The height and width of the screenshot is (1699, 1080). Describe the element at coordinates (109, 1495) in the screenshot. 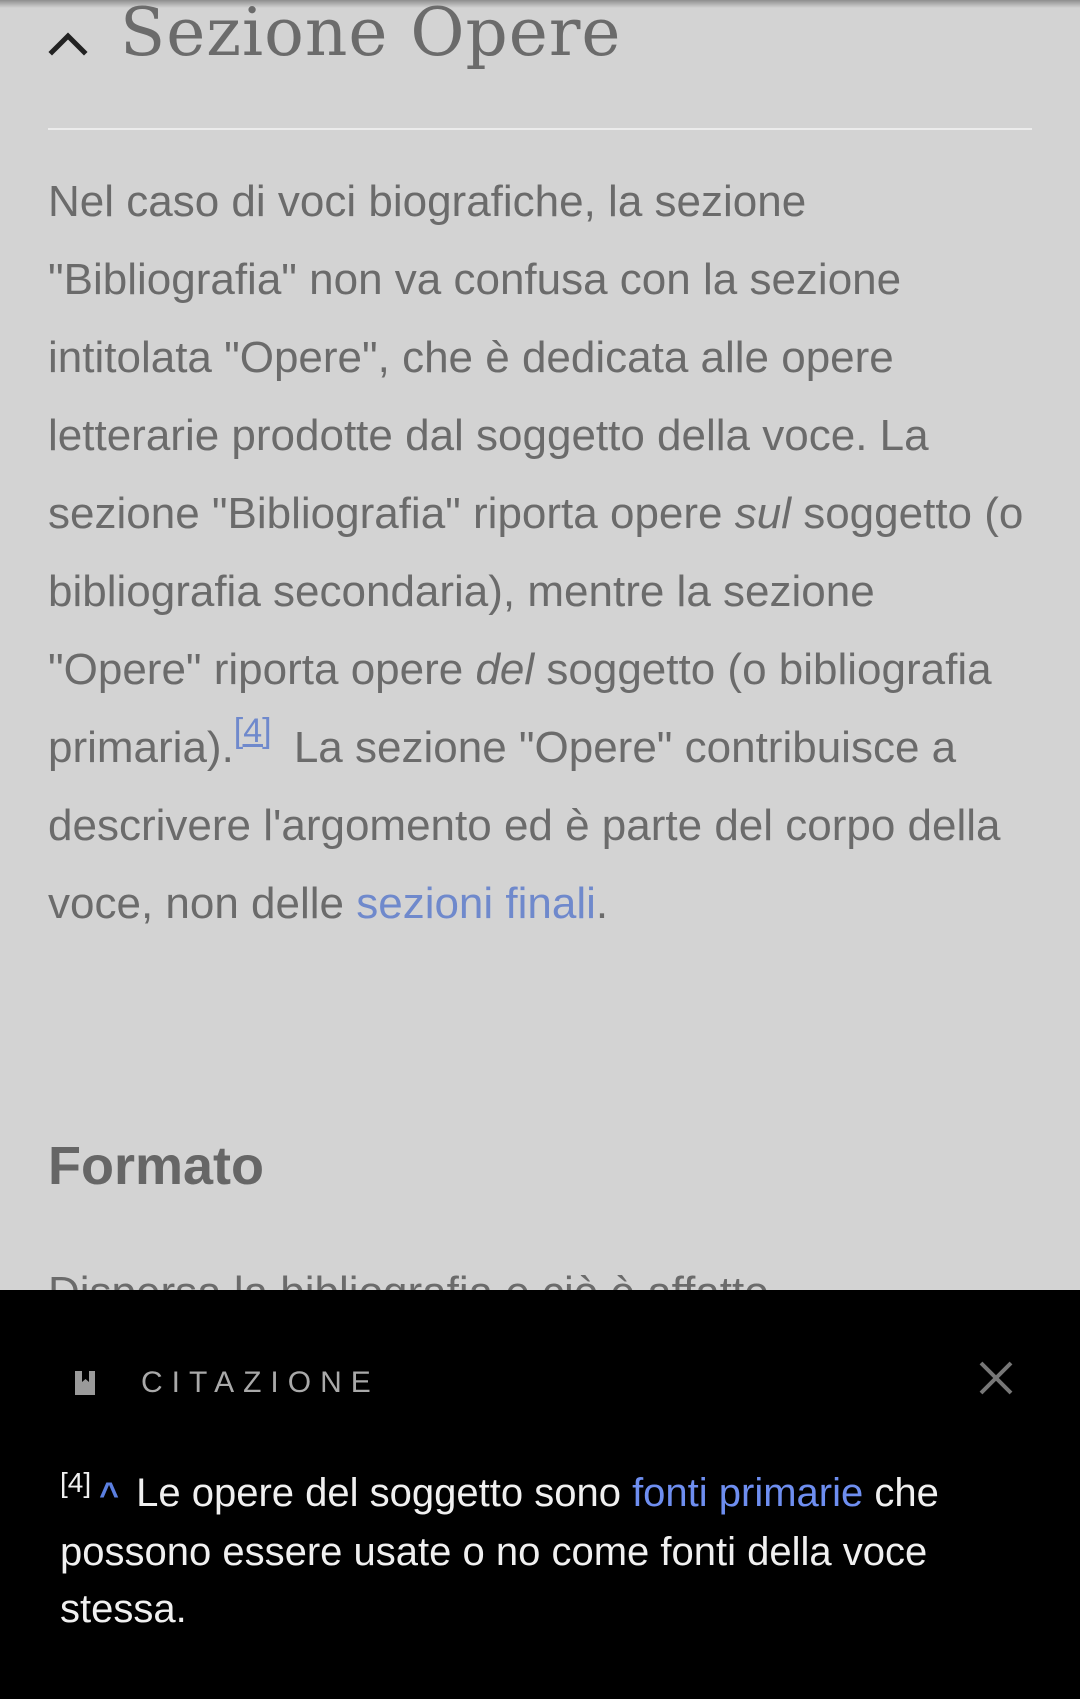

I see `back-to-reference-caret: ^` at that location.